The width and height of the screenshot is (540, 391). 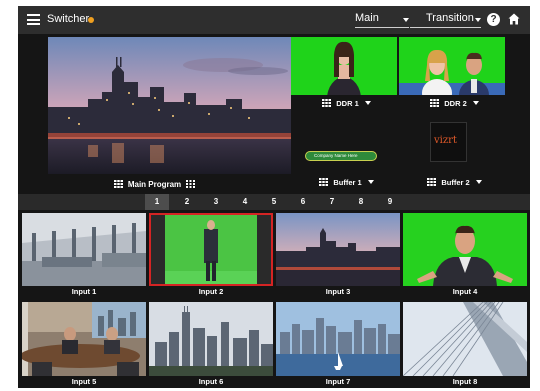 I want to click on page-tab-7: 7, so click(x=332, y=202).